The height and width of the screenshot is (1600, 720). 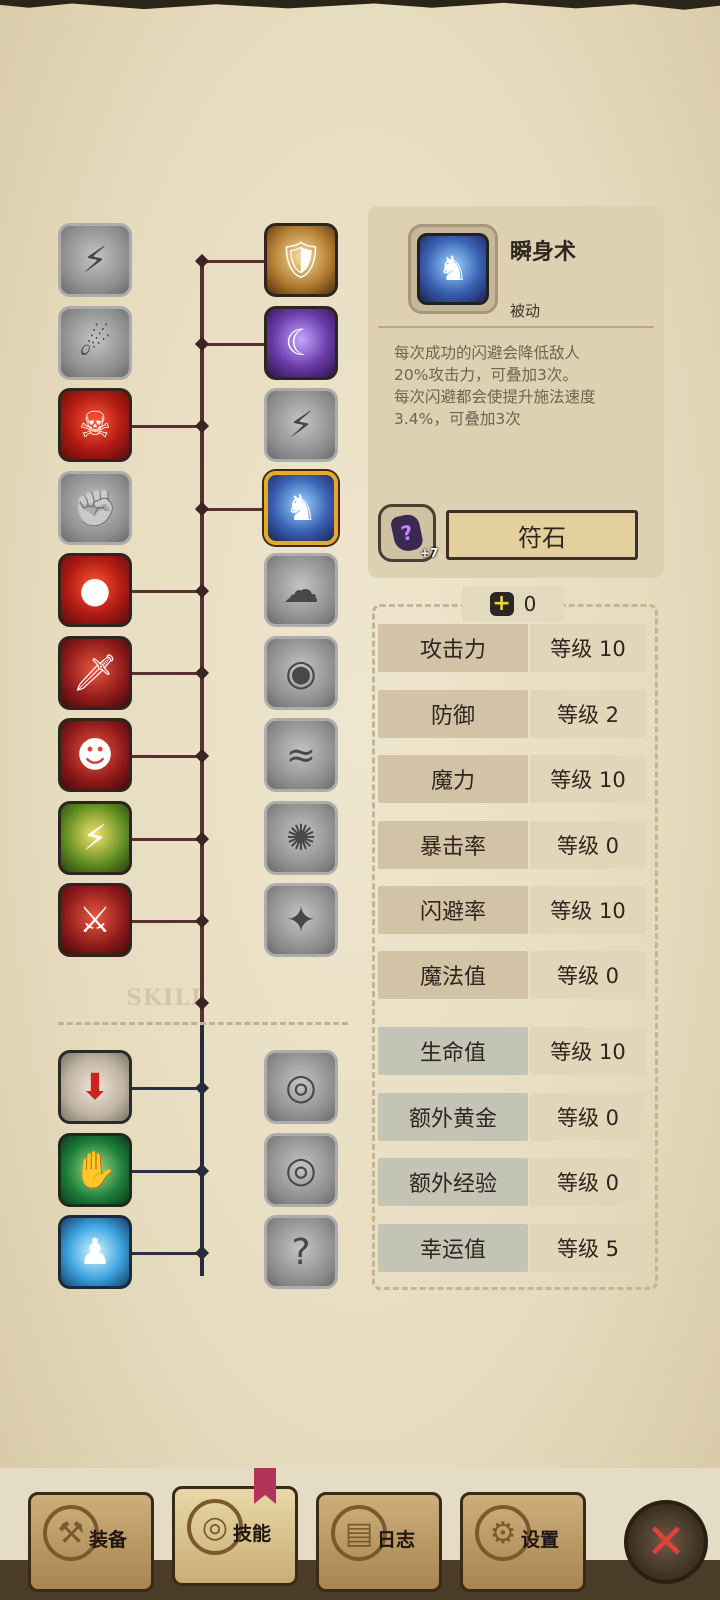 I want to click on skill-watermark: SKILL, so click(x=167, y=998).